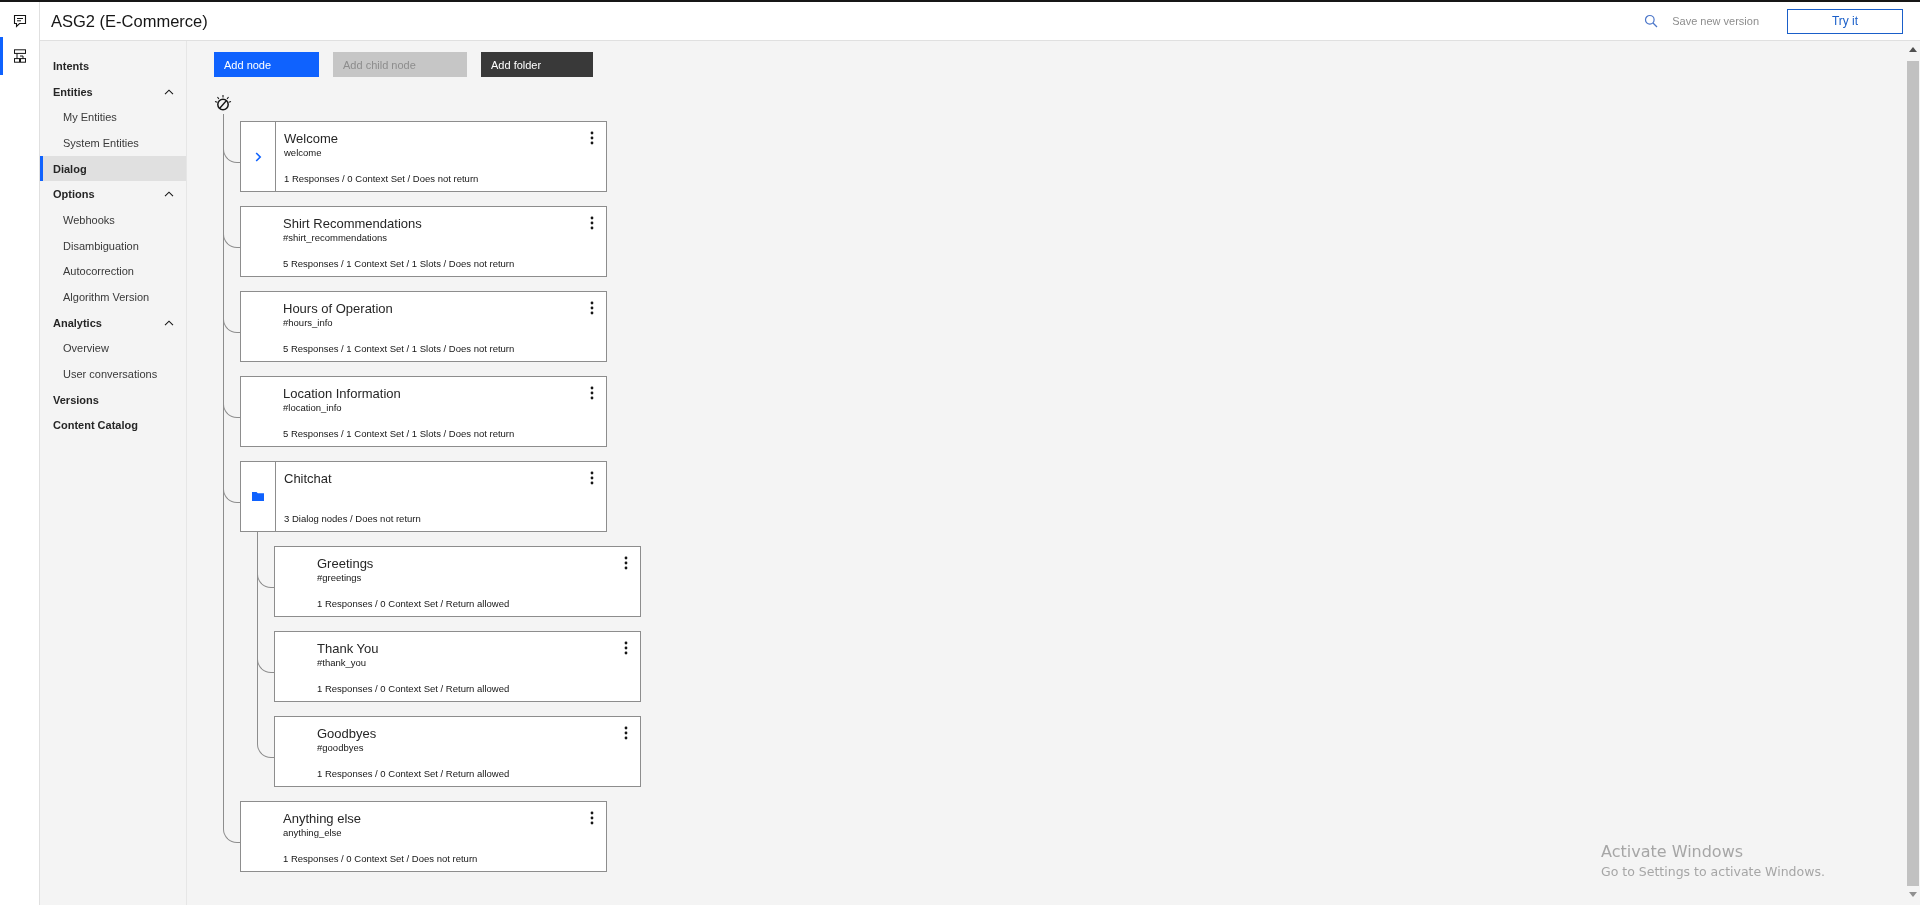 Image resolution: width=1920 pixels, height=905 pixels. What do you see at coordinates (339, 578) in the screenshot?
I see `node-condition: #greetings` at bounding box center [339, 578].